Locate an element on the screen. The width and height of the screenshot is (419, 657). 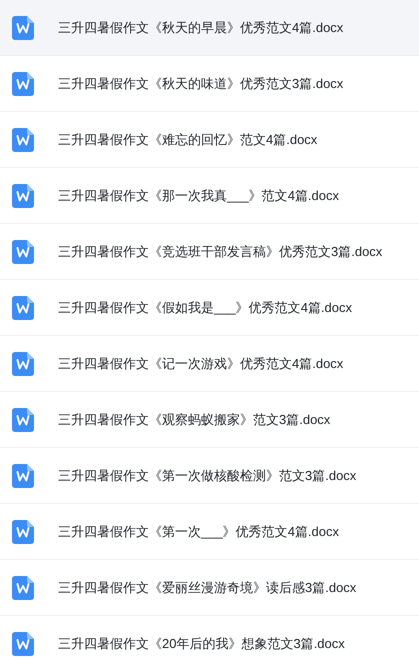
file-name: 三升四暑假作文《秋天的早晨》优秀范文4篇.docx is located at coordinates (201, 27).